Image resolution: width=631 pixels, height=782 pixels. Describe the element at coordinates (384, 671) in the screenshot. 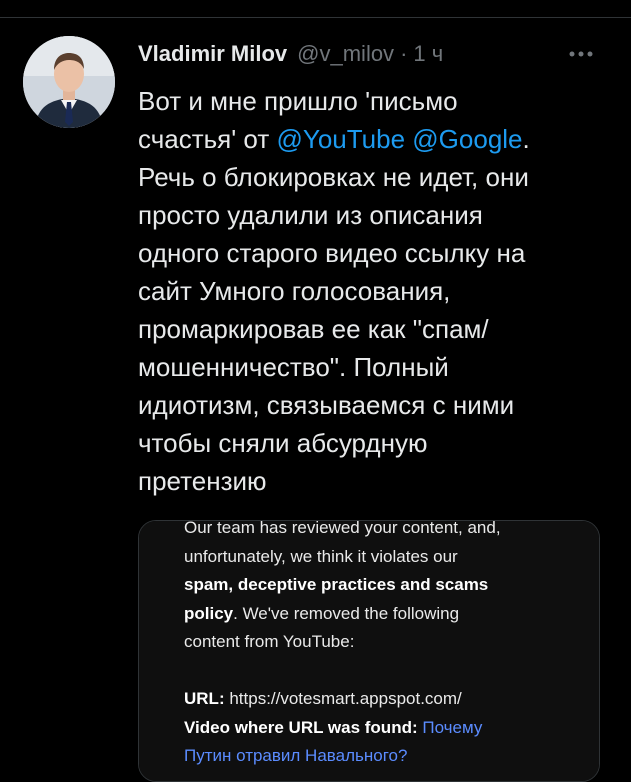

I see `email-spacer` at that location.